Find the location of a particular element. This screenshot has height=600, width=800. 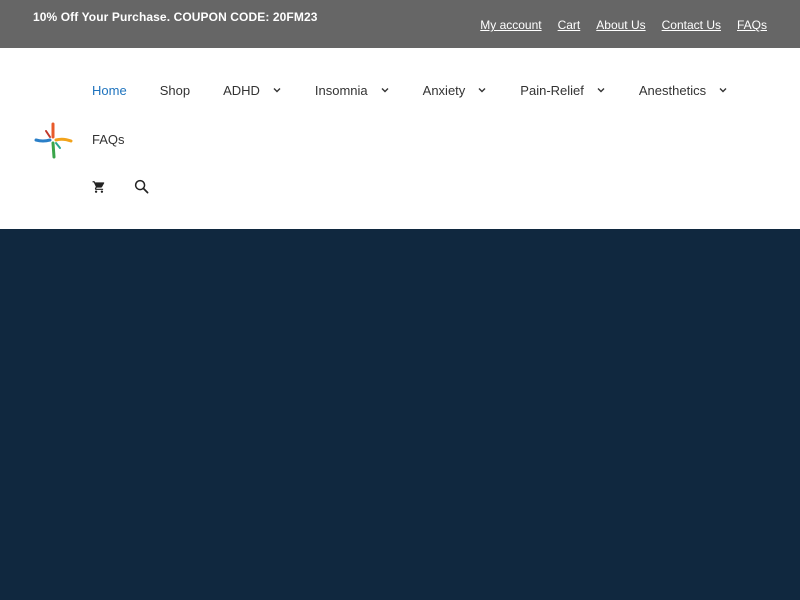

nav-item-anesthetics: Anesthetics is located at coordinates (683, 90).